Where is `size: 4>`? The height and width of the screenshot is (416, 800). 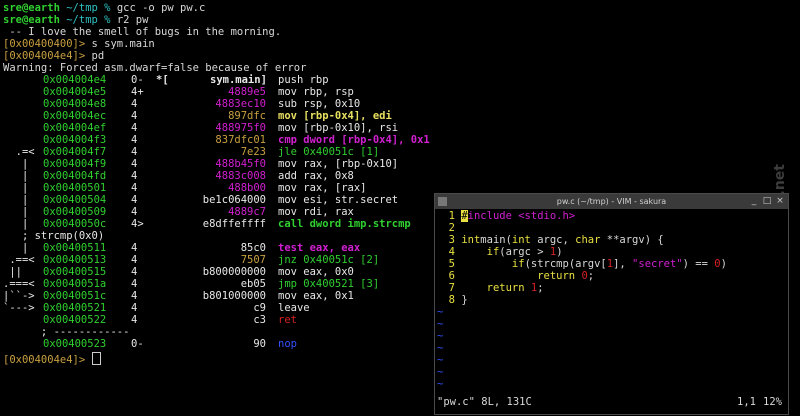 size: 4> is located at coordinates (137, 224).